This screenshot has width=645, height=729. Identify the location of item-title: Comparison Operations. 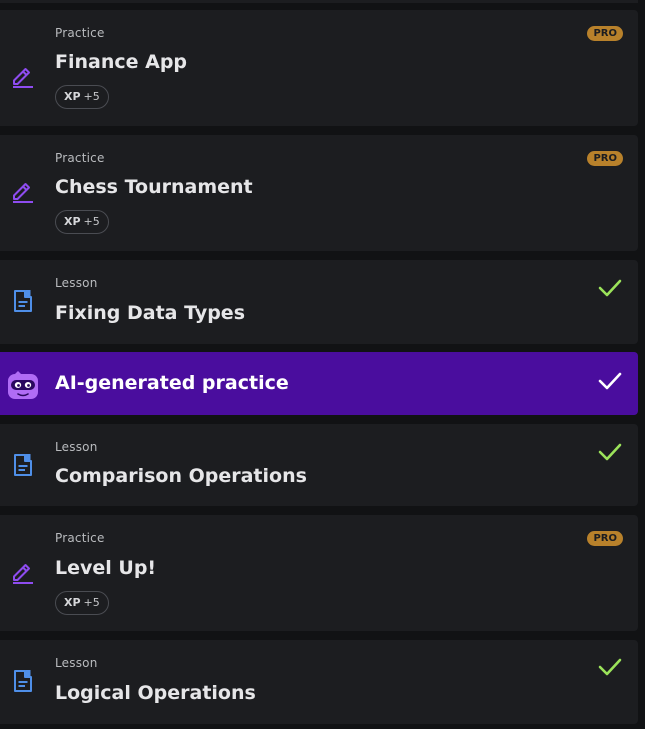
(181, 476).